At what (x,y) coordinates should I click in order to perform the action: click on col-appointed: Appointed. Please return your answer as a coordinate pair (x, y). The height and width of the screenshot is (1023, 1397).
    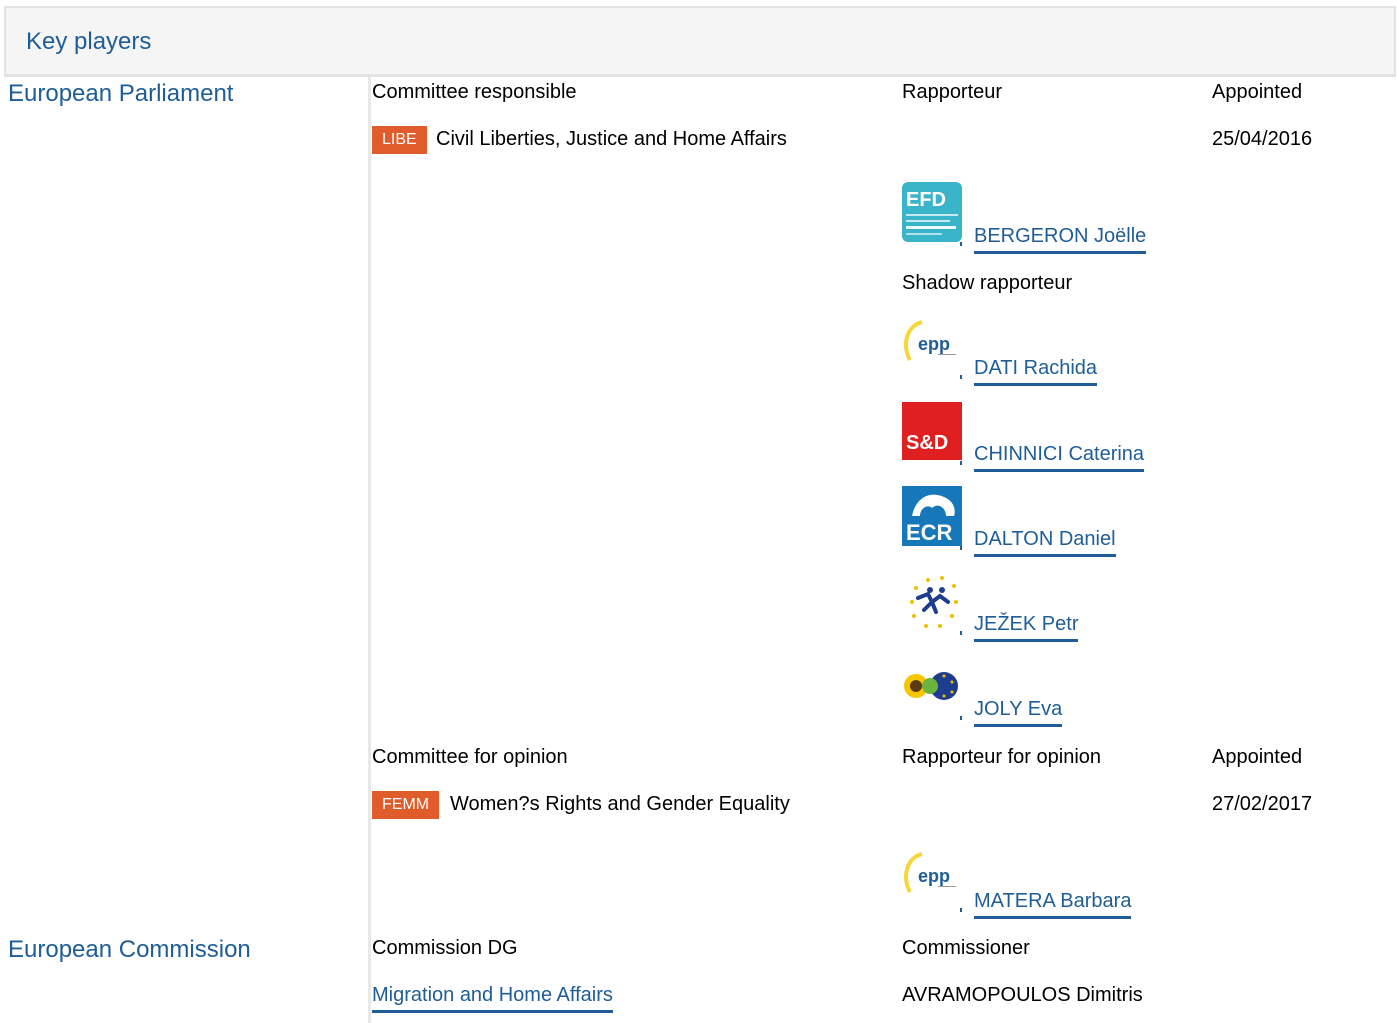
    Looking at the image, I should click on (1257, 92).